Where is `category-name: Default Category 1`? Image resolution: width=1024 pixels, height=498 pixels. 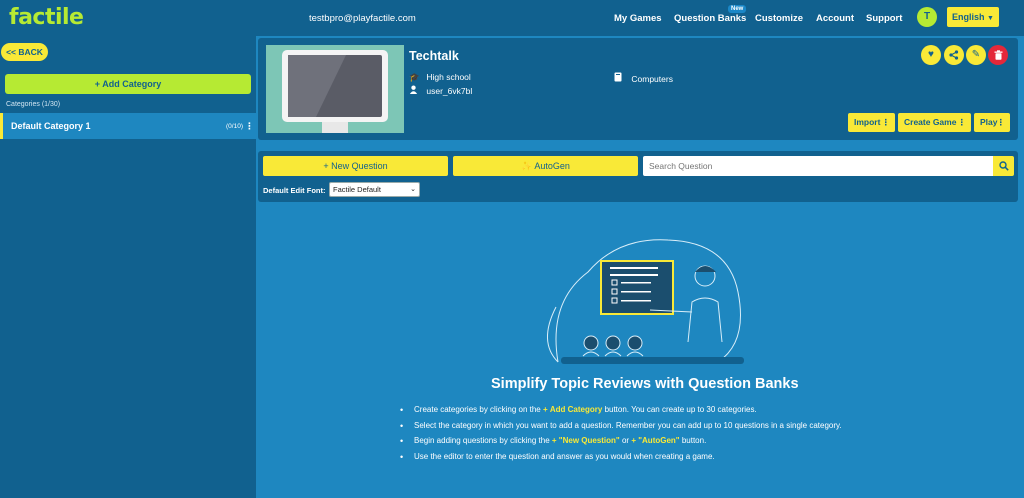 category-name: Default Category 1 is located at coordinates (51, 126).